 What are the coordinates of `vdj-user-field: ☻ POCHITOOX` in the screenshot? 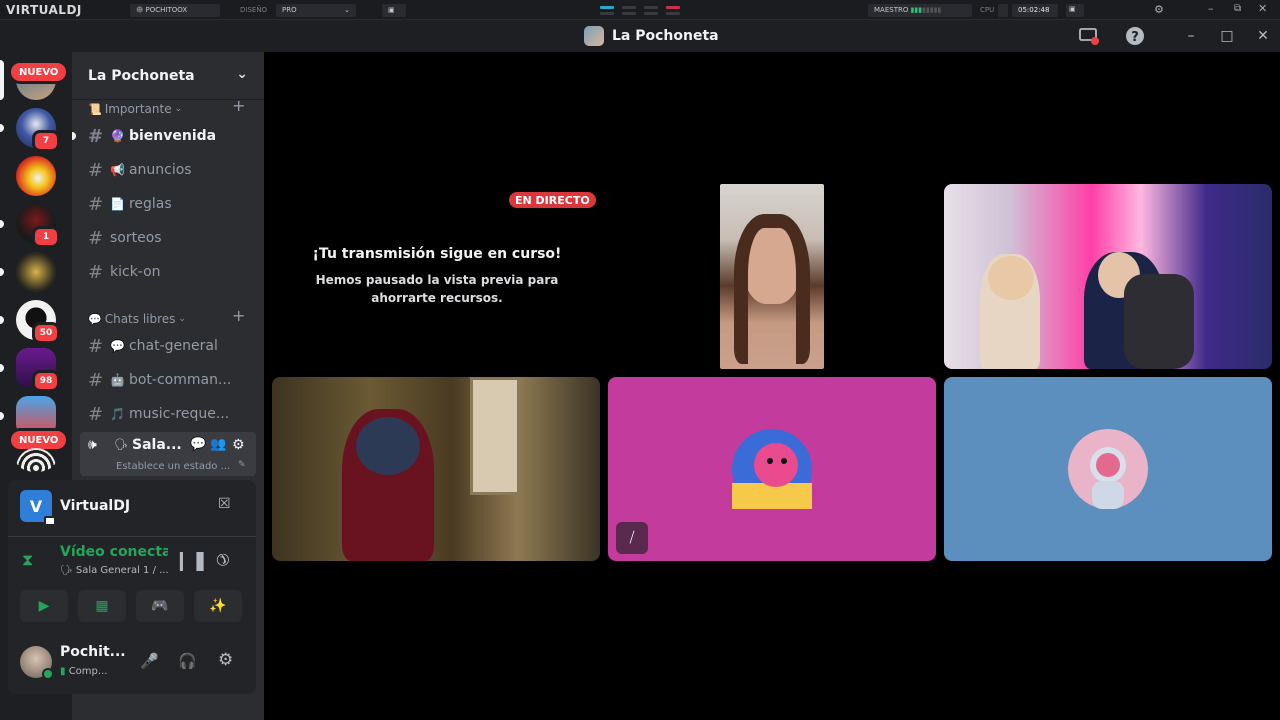 It's located at (175, 10).